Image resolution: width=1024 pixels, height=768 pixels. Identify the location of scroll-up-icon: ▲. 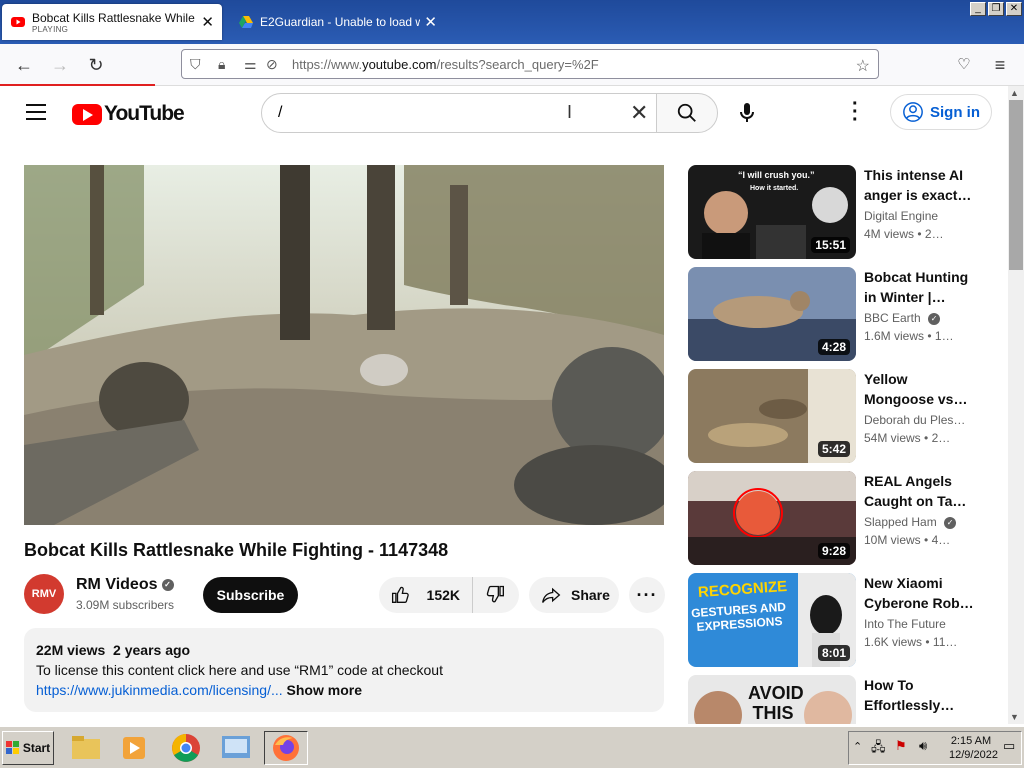
(1014, 93).